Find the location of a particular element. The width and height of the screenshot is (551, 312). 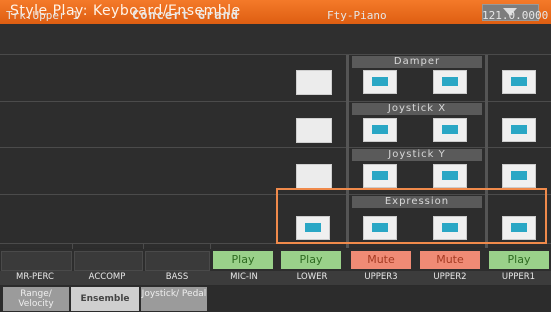

play-mute-button-accomp is located at coordinates (108, 261).